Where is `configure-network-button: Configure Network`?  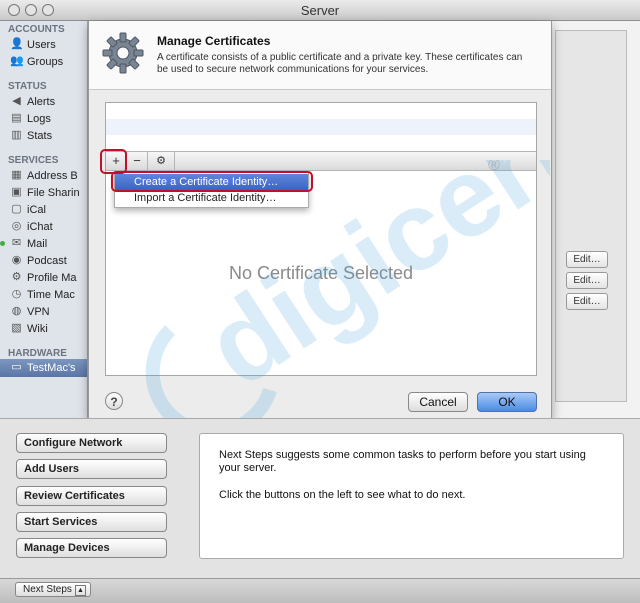 configure-network-button: Configure Network is located at coordinates (91, 443).